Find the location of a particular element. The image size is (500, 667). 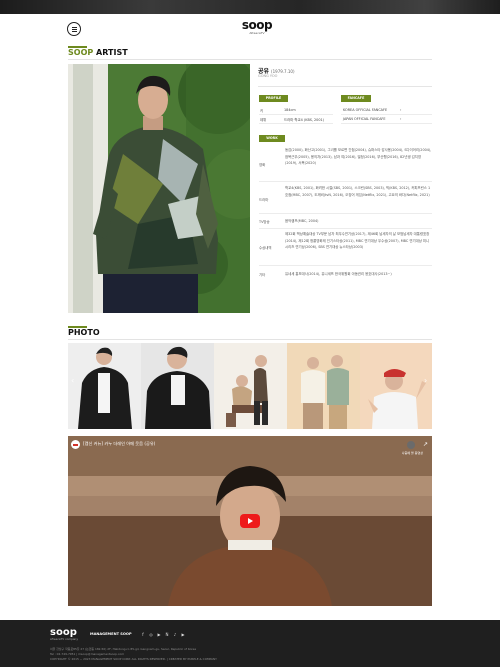

work-label-tv: TV방송 is located at coordinates (264, 222).